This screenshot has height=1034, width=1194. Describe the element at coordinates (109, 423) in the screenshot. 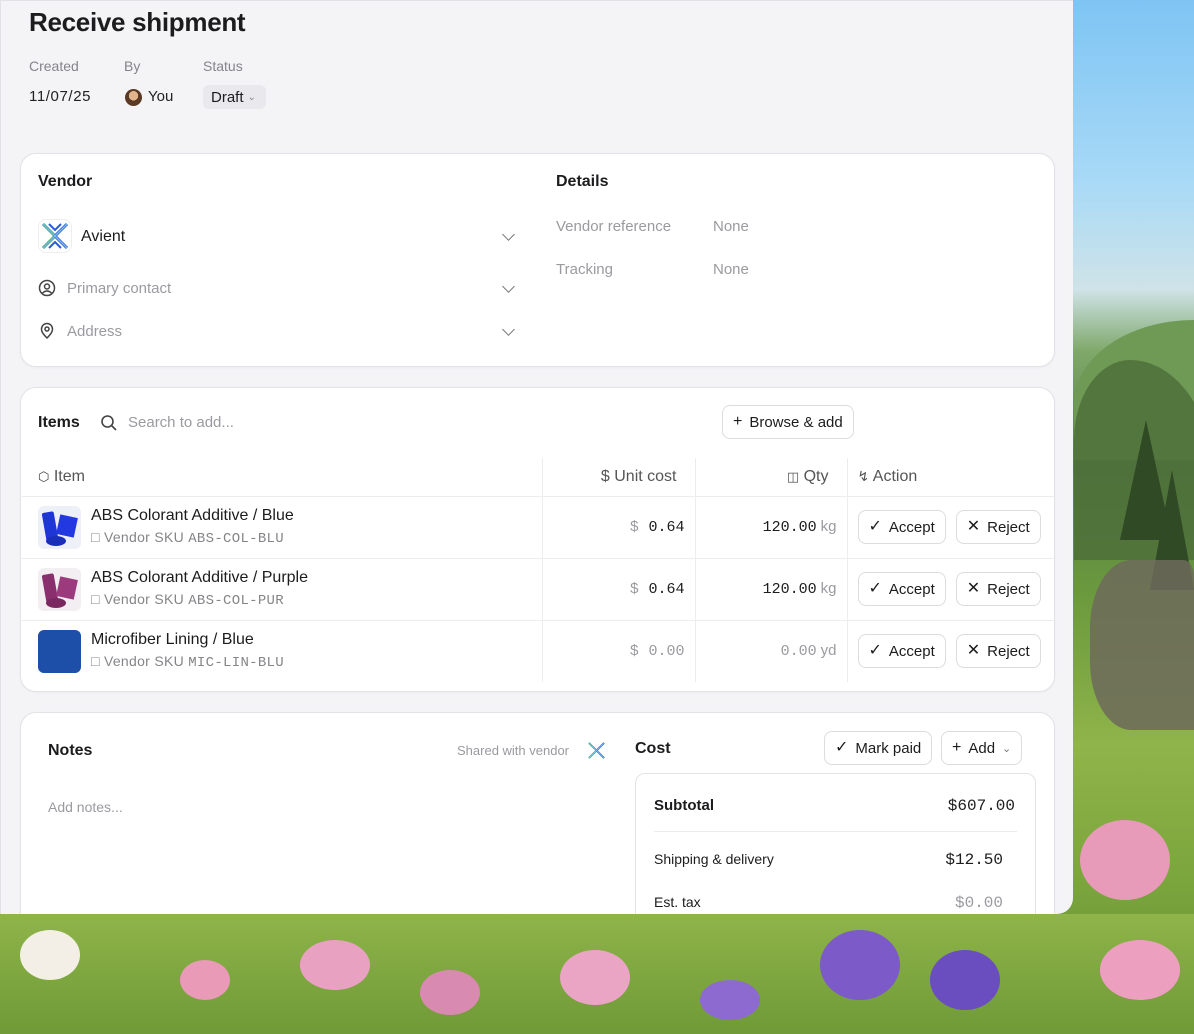

I see `search-icon` at that location.